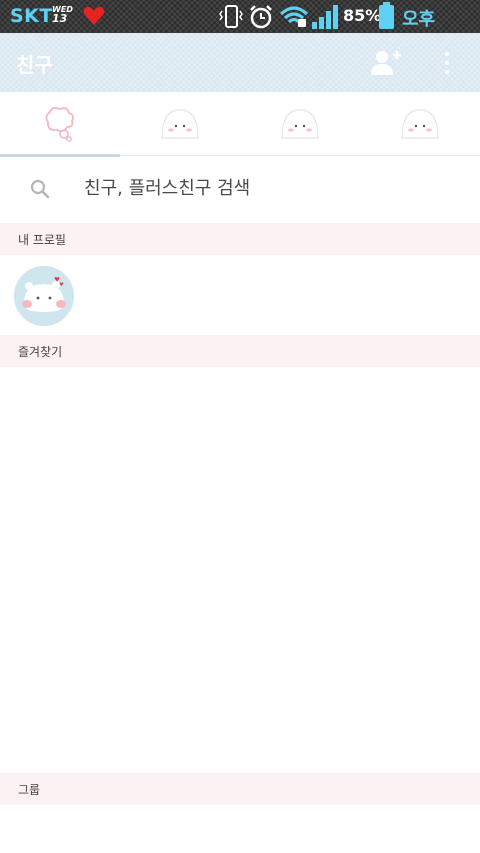 The height and width of the screenshot is (853, 480). What do you see at coordinates (261, 17) in the screenshot?
I see `alarm-icon` at bounding box center [261, 17].